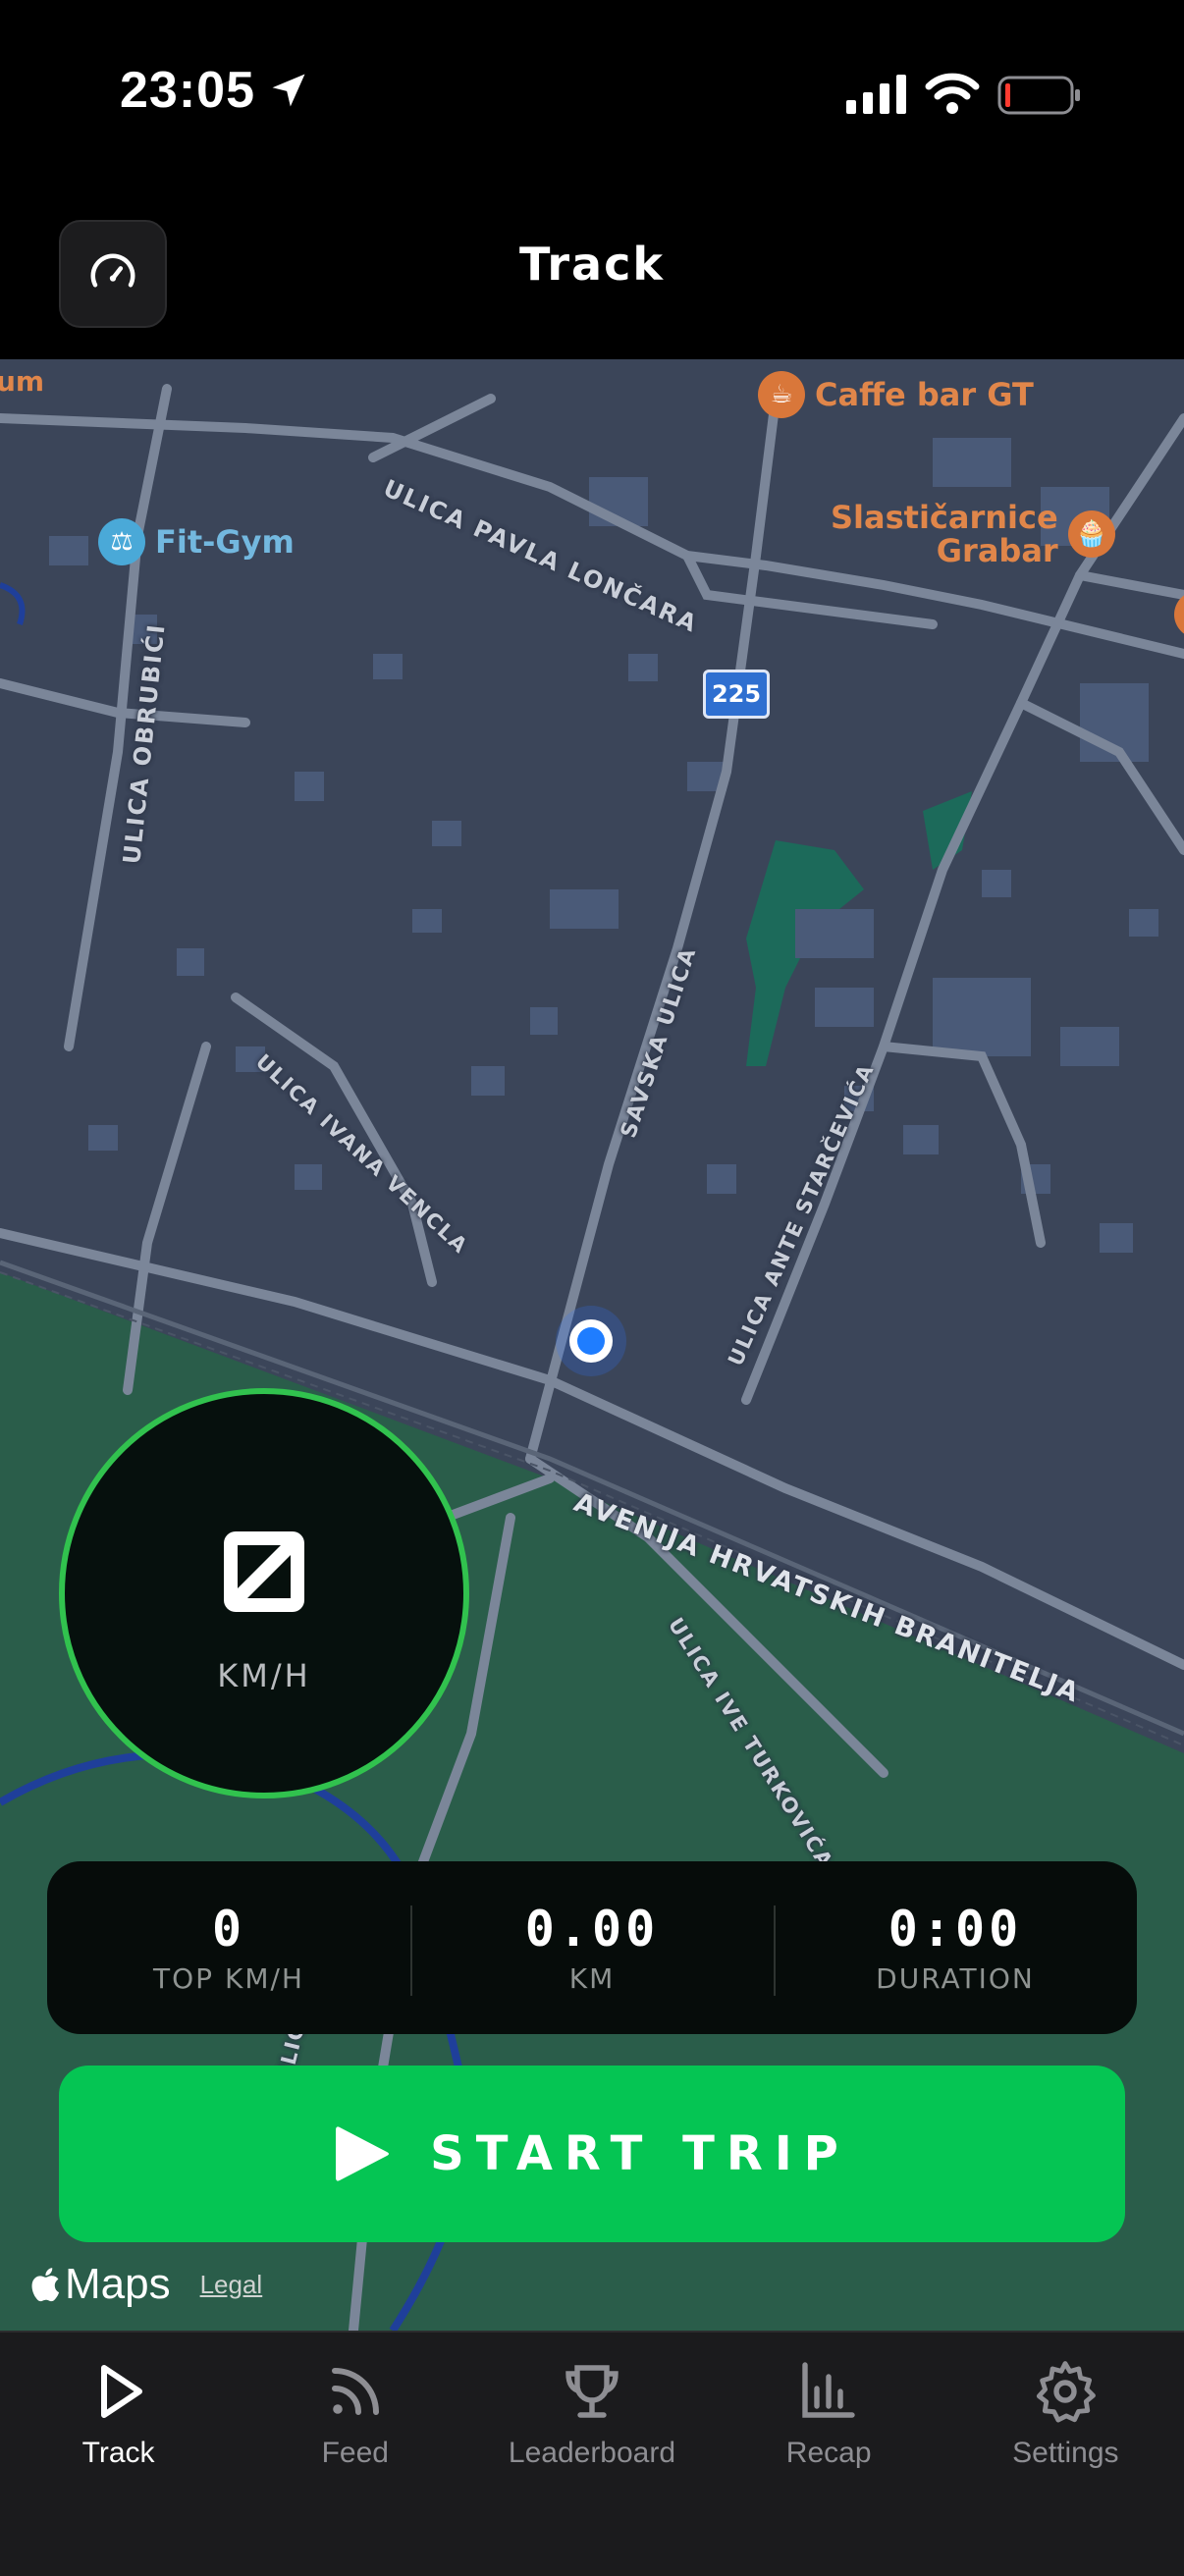 The height and width of the screenshot is (2576, 1184). I want to click on stat-label: KM, so click(592, 1978).